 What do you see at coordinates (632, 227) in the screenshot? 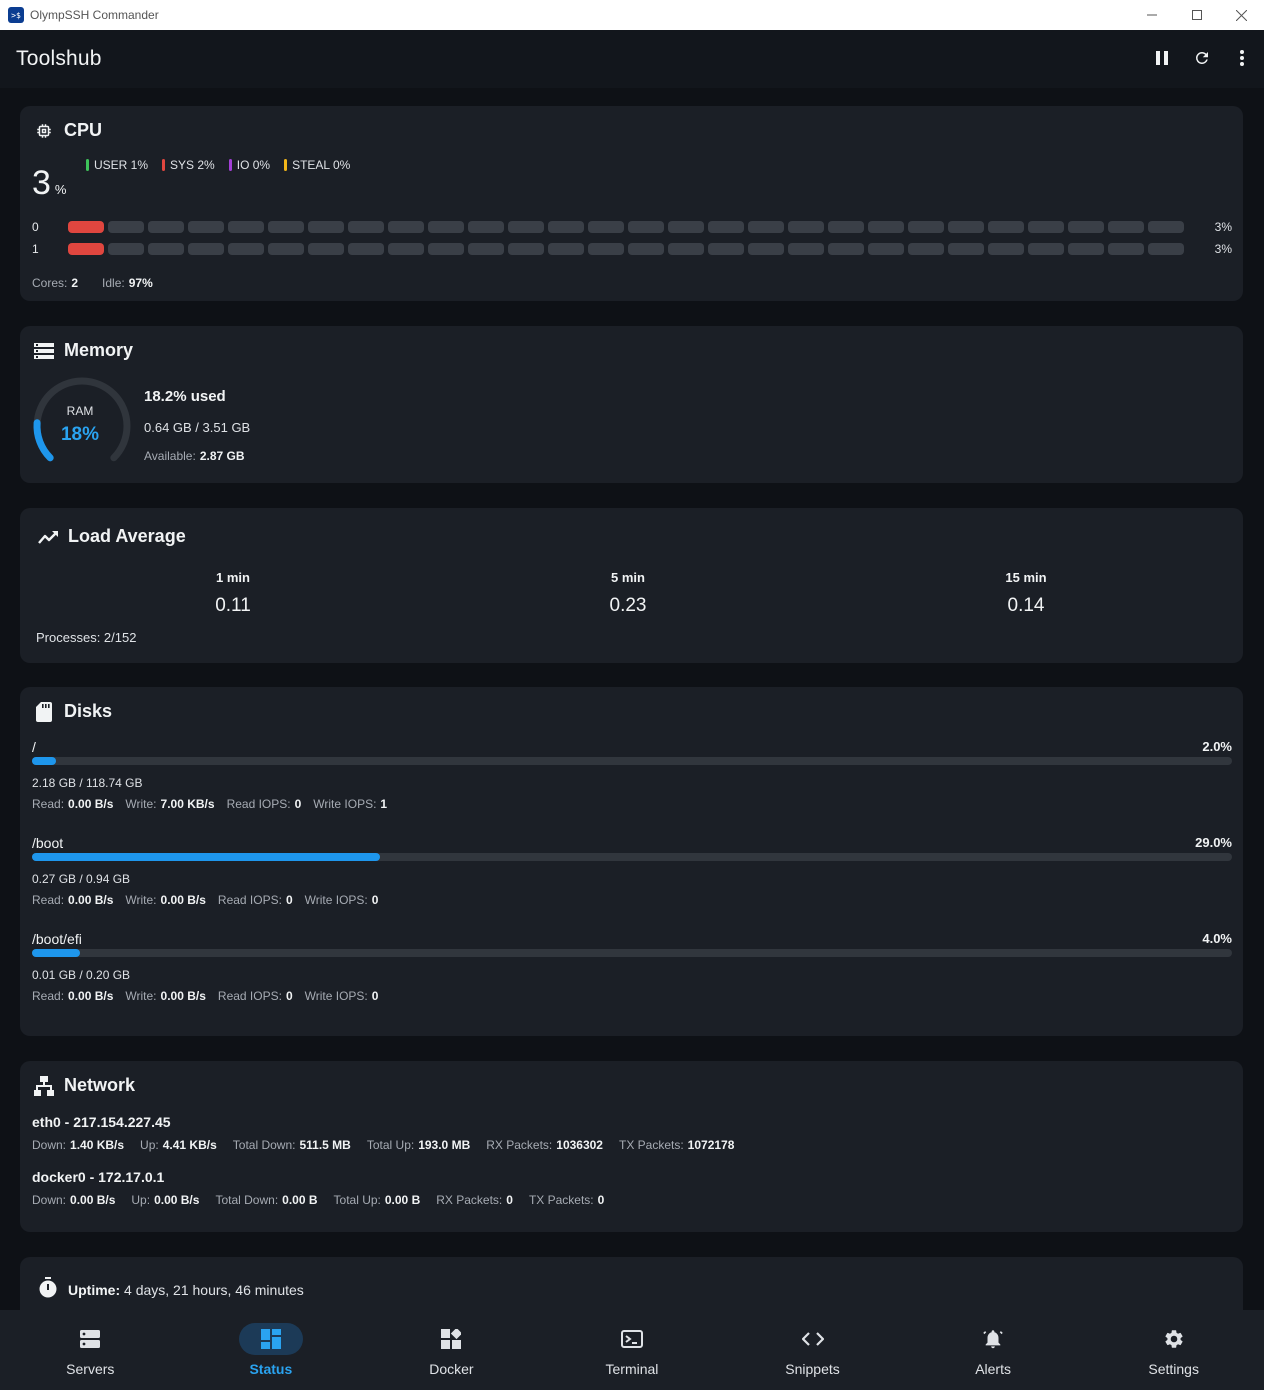
I see `cpu-core-row: 0 3%` at bounding box center [632, 227].